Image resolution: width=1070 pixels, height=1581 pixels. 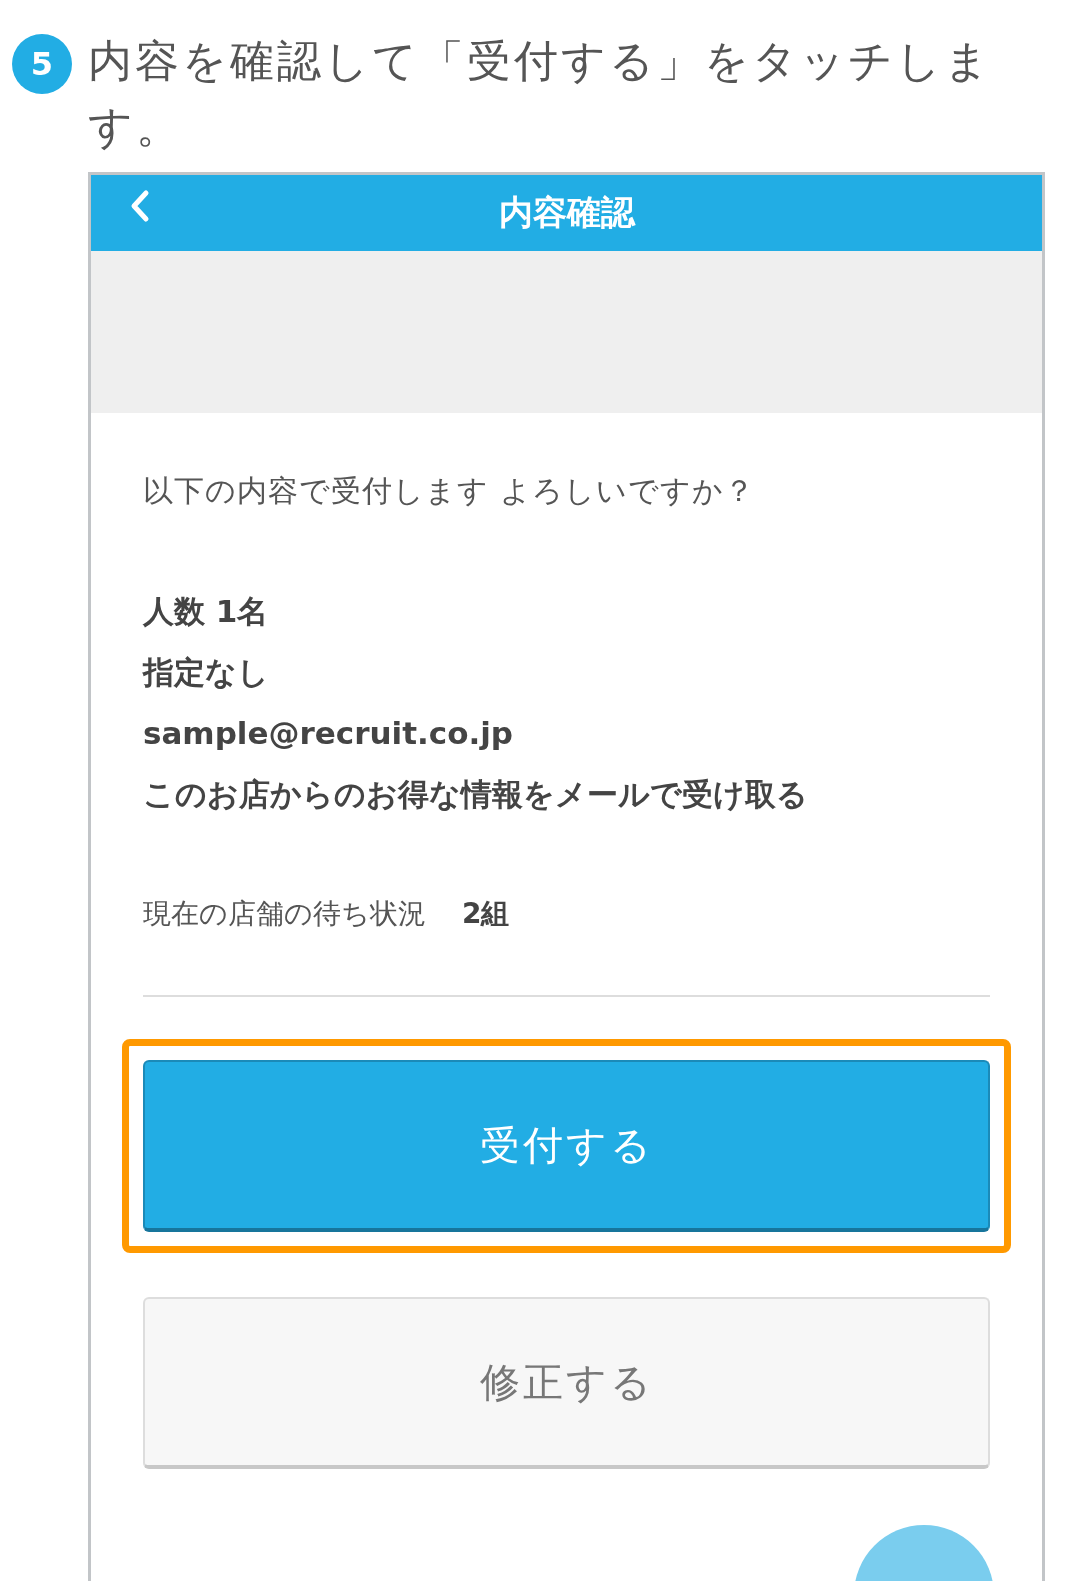 What do you see at coordinates (566, 212) in the screenshot?
I see `screen-title: 内容確認` at bounding box center [566, 212].